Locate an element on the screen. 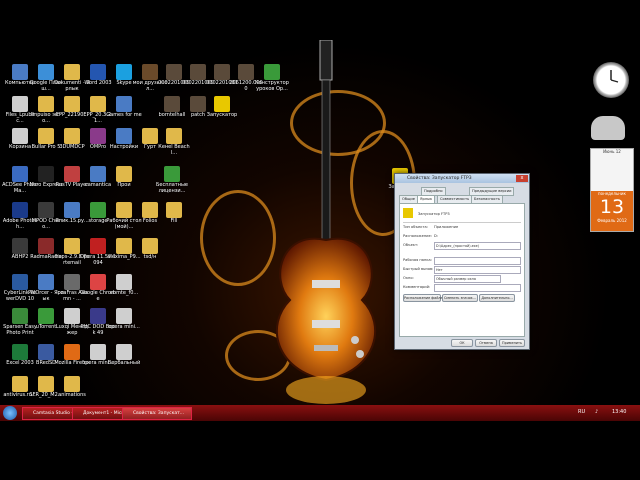 This screenshot has width=640, height=480. ok-button: ОК is located at coordinates (462, 343).